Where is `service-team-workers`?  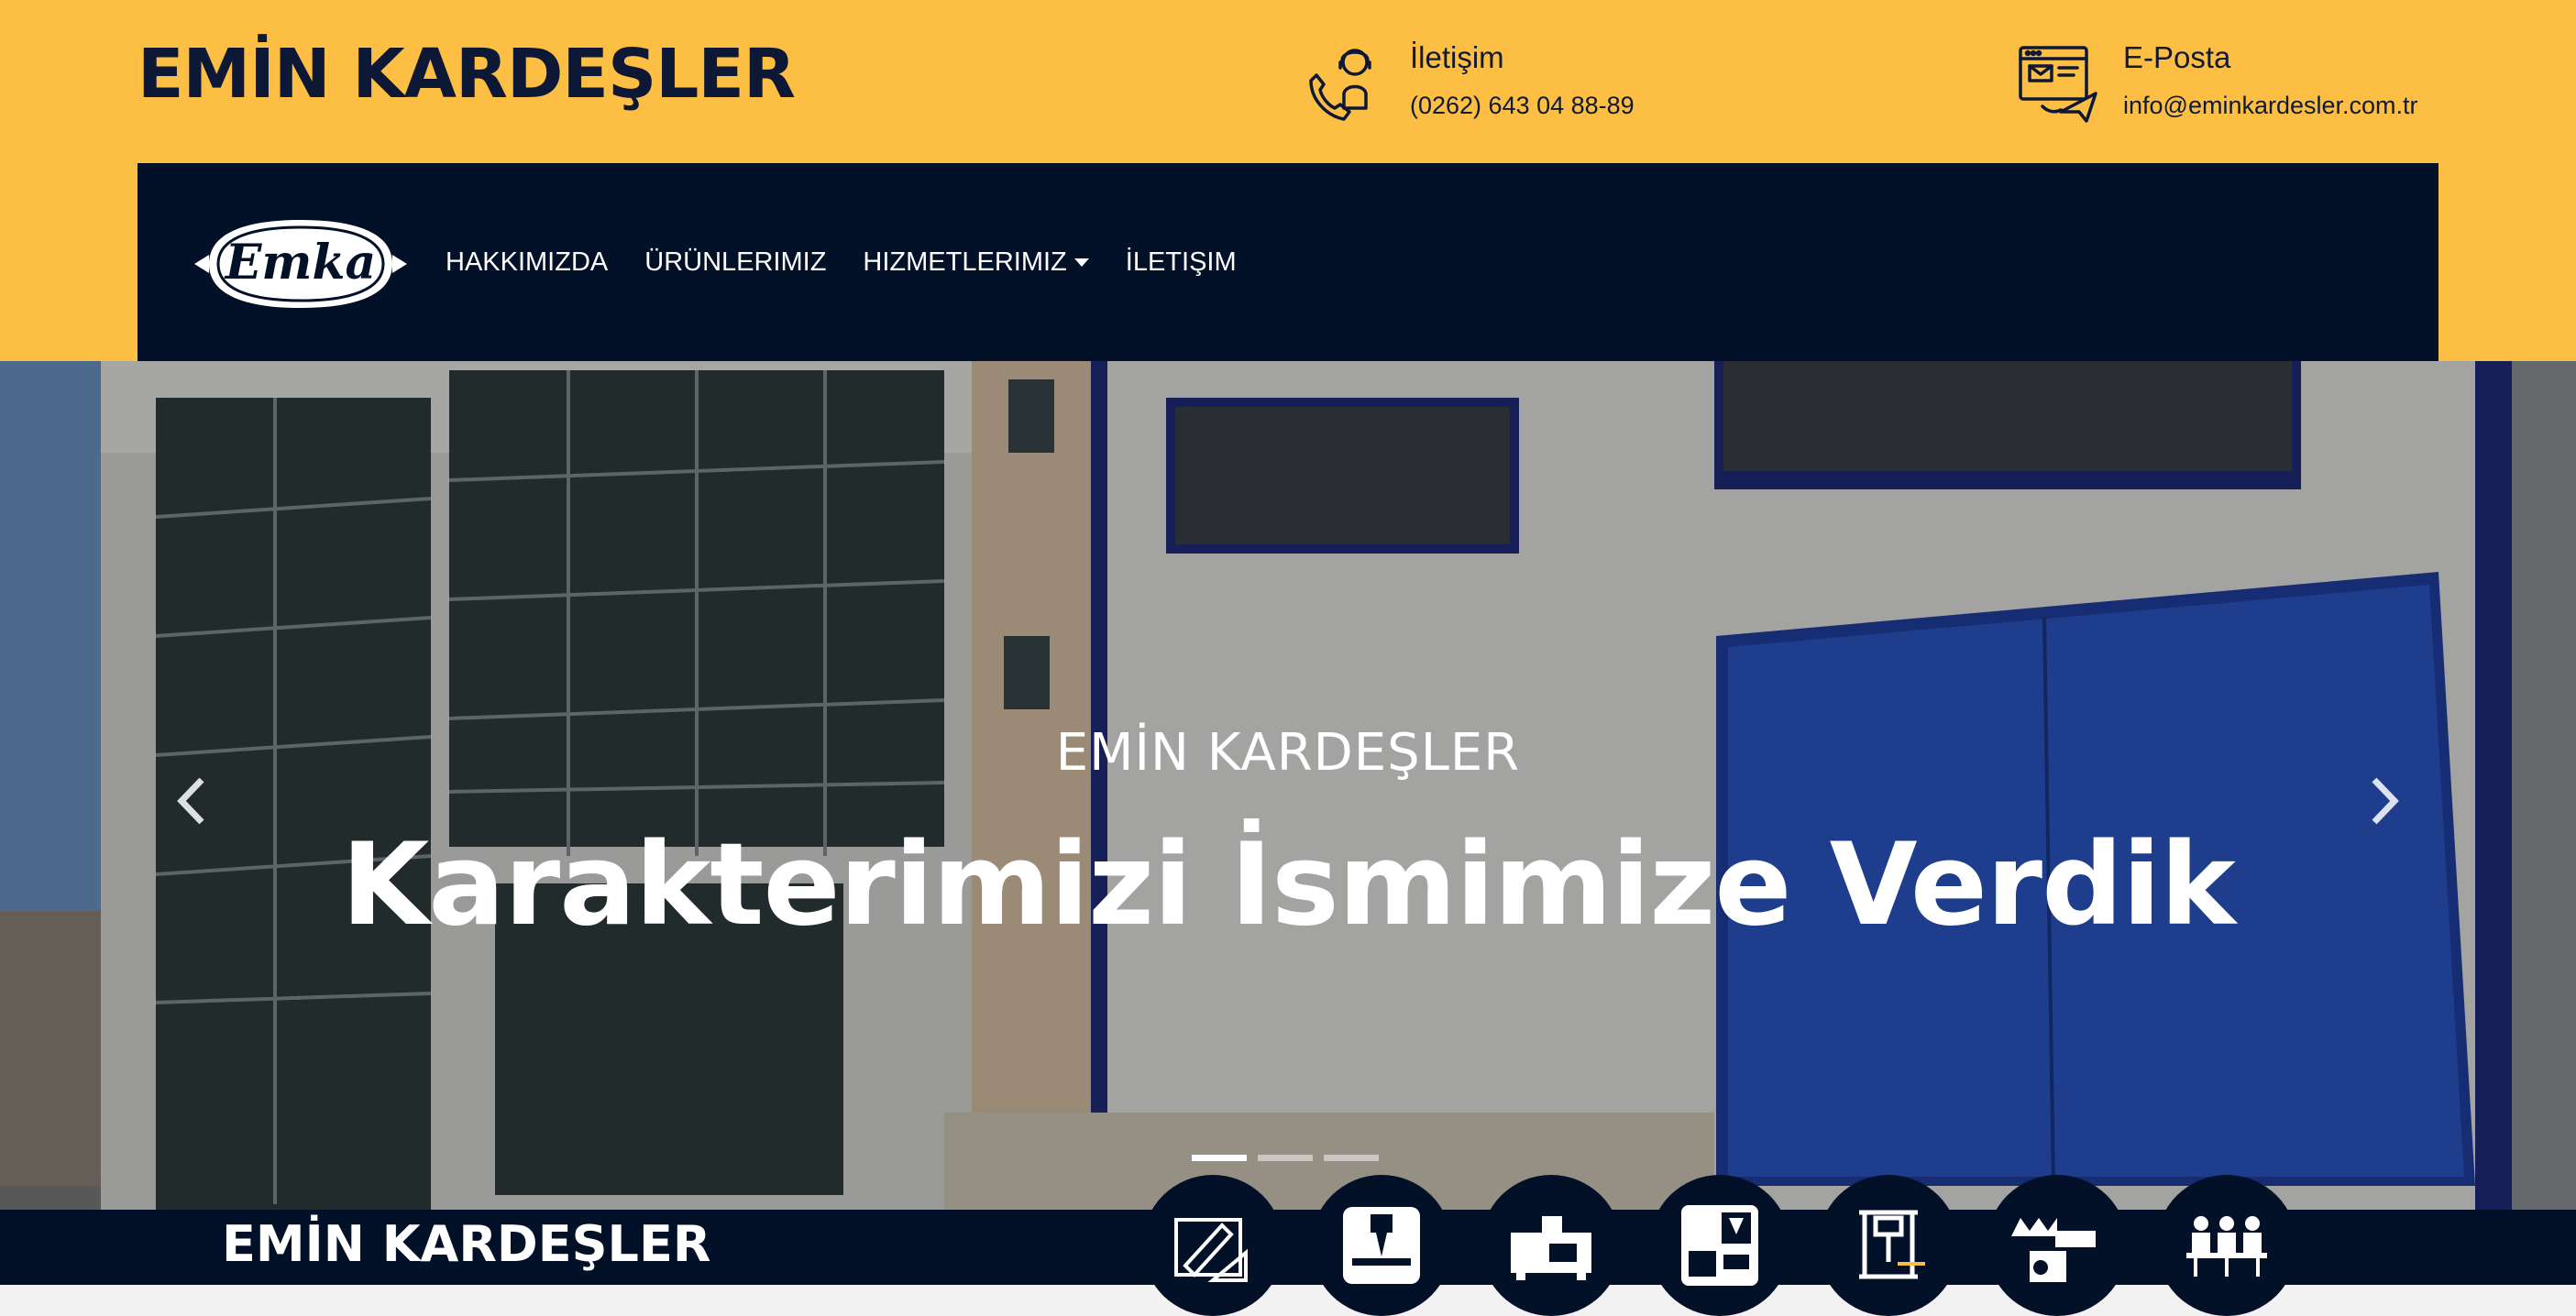 service-team-workers is located at coordinates (2226, 1246).